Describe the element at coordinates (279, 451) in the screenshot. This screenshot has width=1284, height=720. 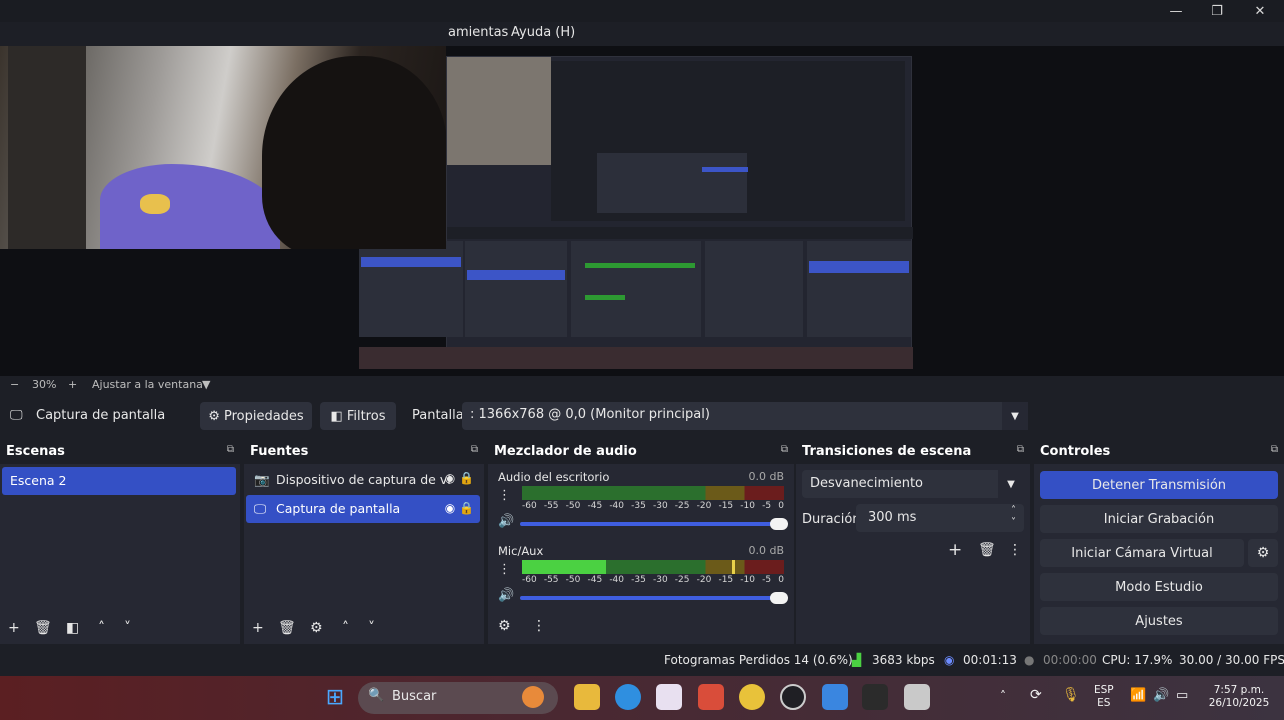
I see `sources-title: Fuentes` at that location.